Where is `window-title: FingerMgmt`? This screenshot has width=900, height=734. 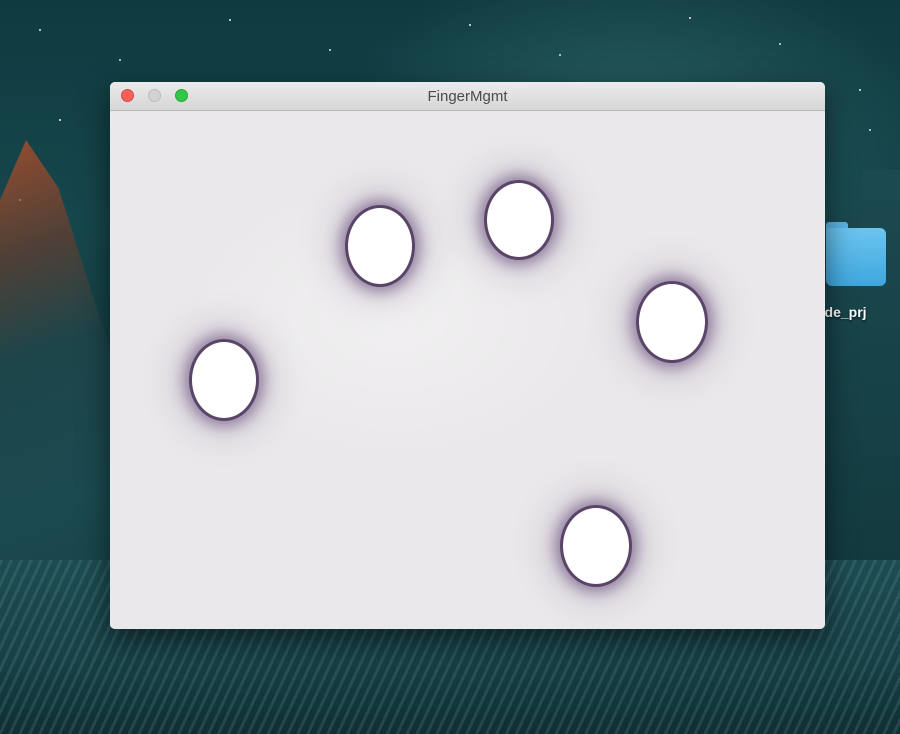 window-title: FingerMgmt is located at coordinates (467, 96).